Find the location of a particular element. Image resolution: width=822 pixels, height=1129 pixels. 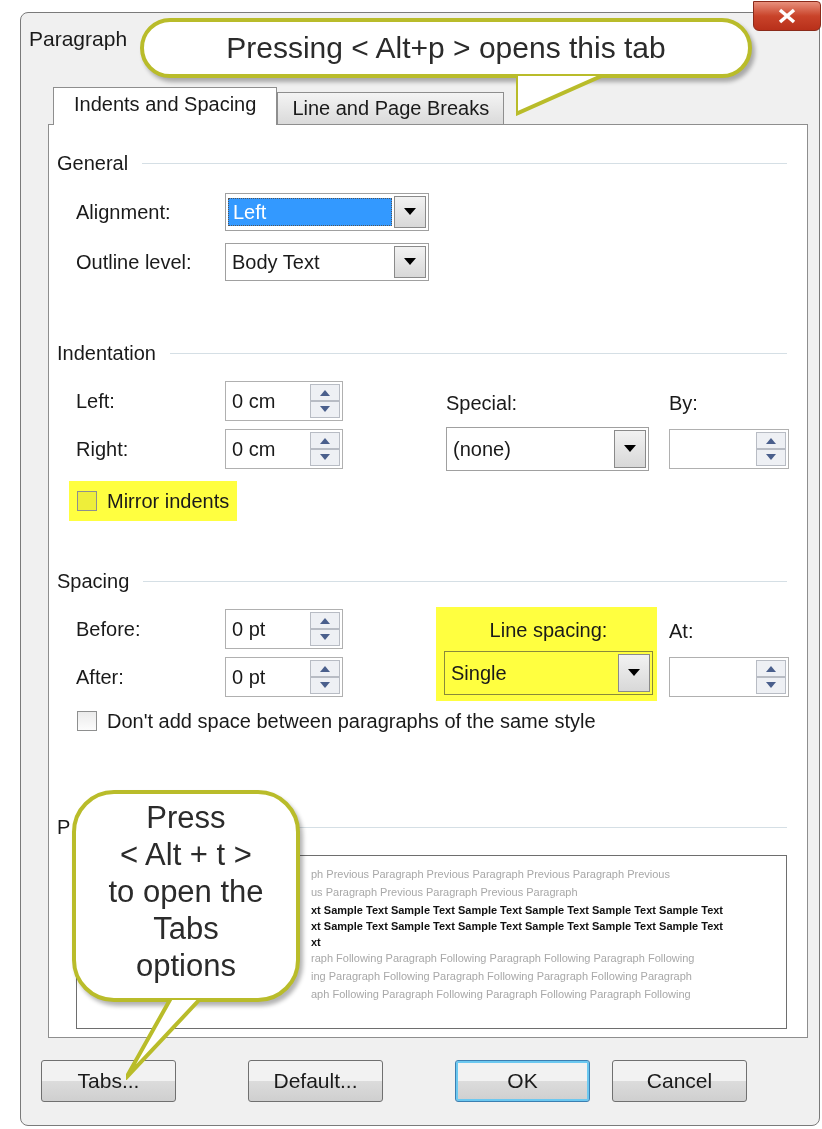

tab: Line and Page Breaks is located at coordinates (391, 108).